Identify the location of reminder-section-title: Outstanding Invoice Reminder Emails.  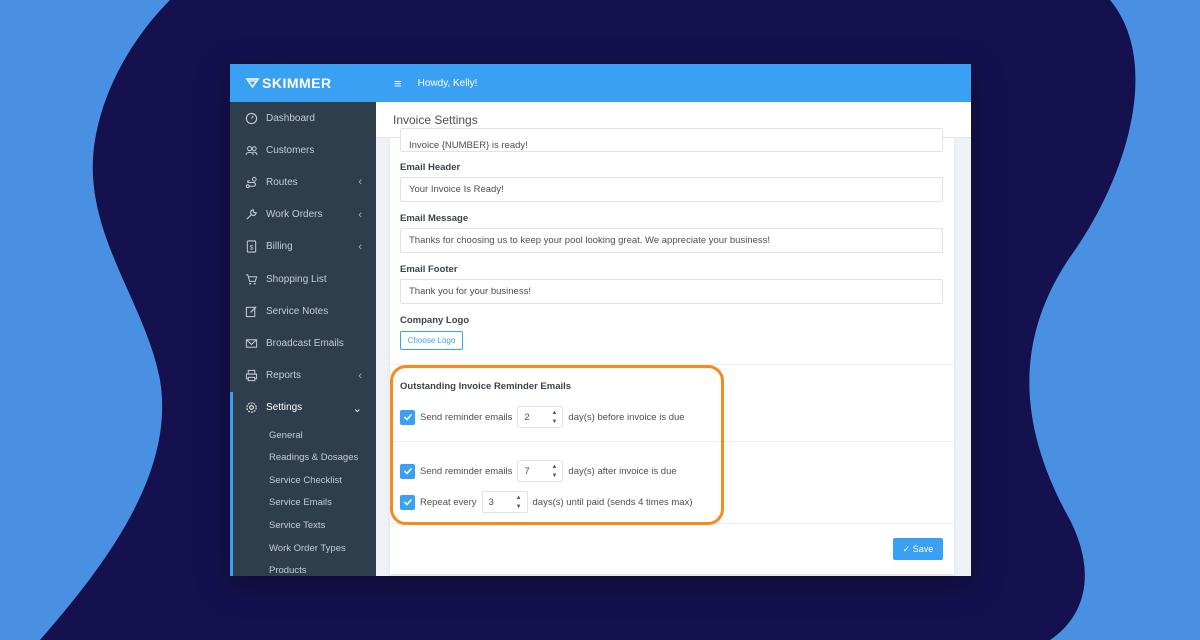
(486, 386).